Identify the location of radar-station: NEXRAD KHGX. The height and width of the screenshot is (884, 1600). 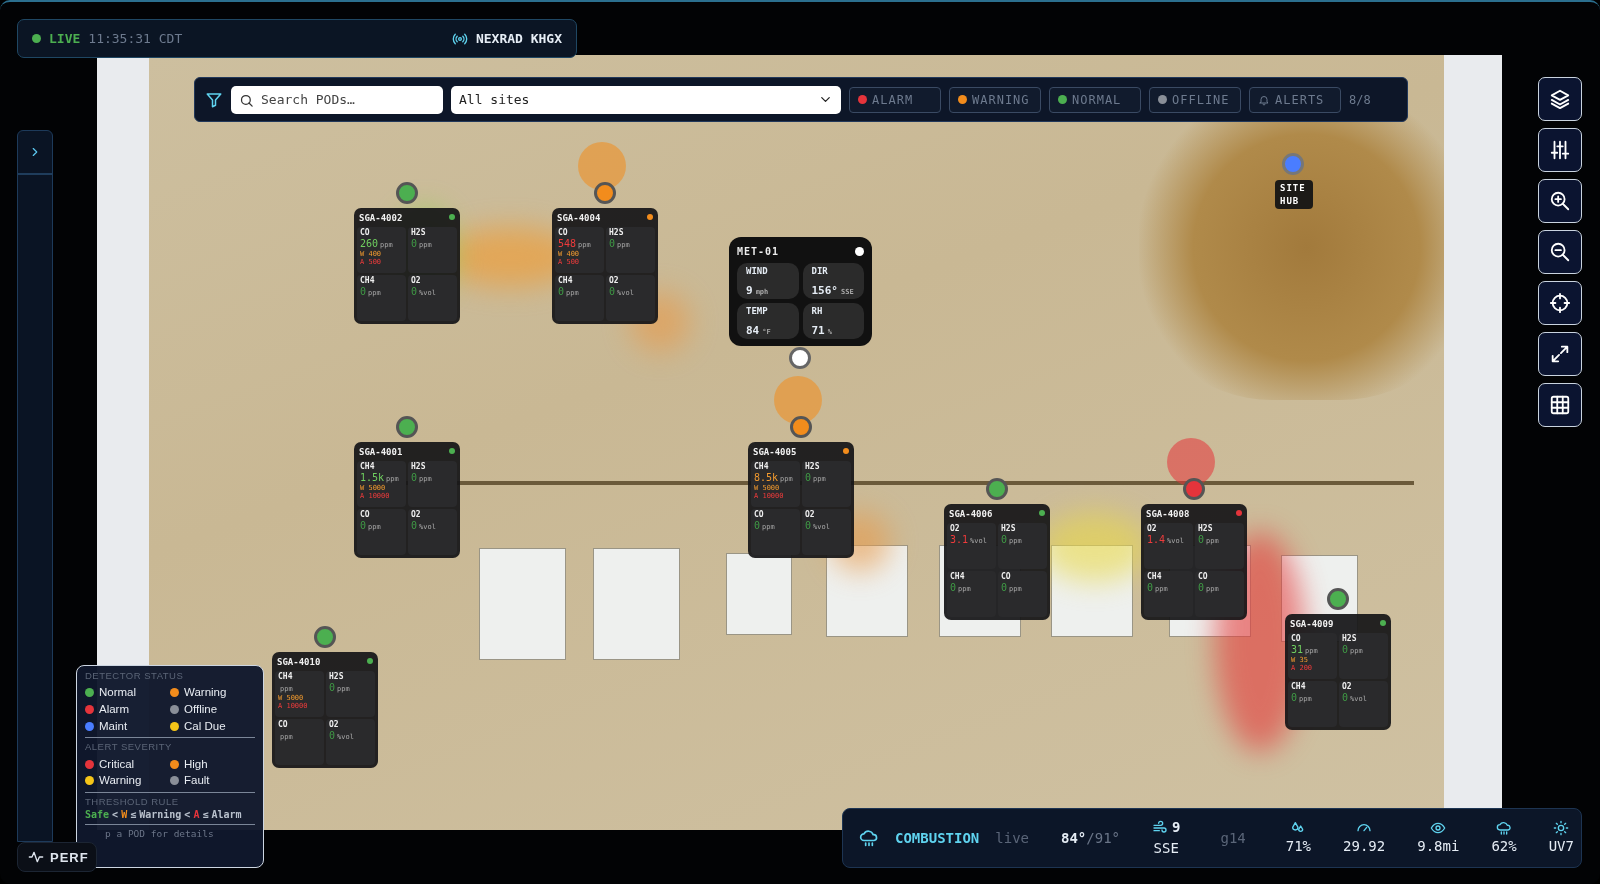
(518, 38).